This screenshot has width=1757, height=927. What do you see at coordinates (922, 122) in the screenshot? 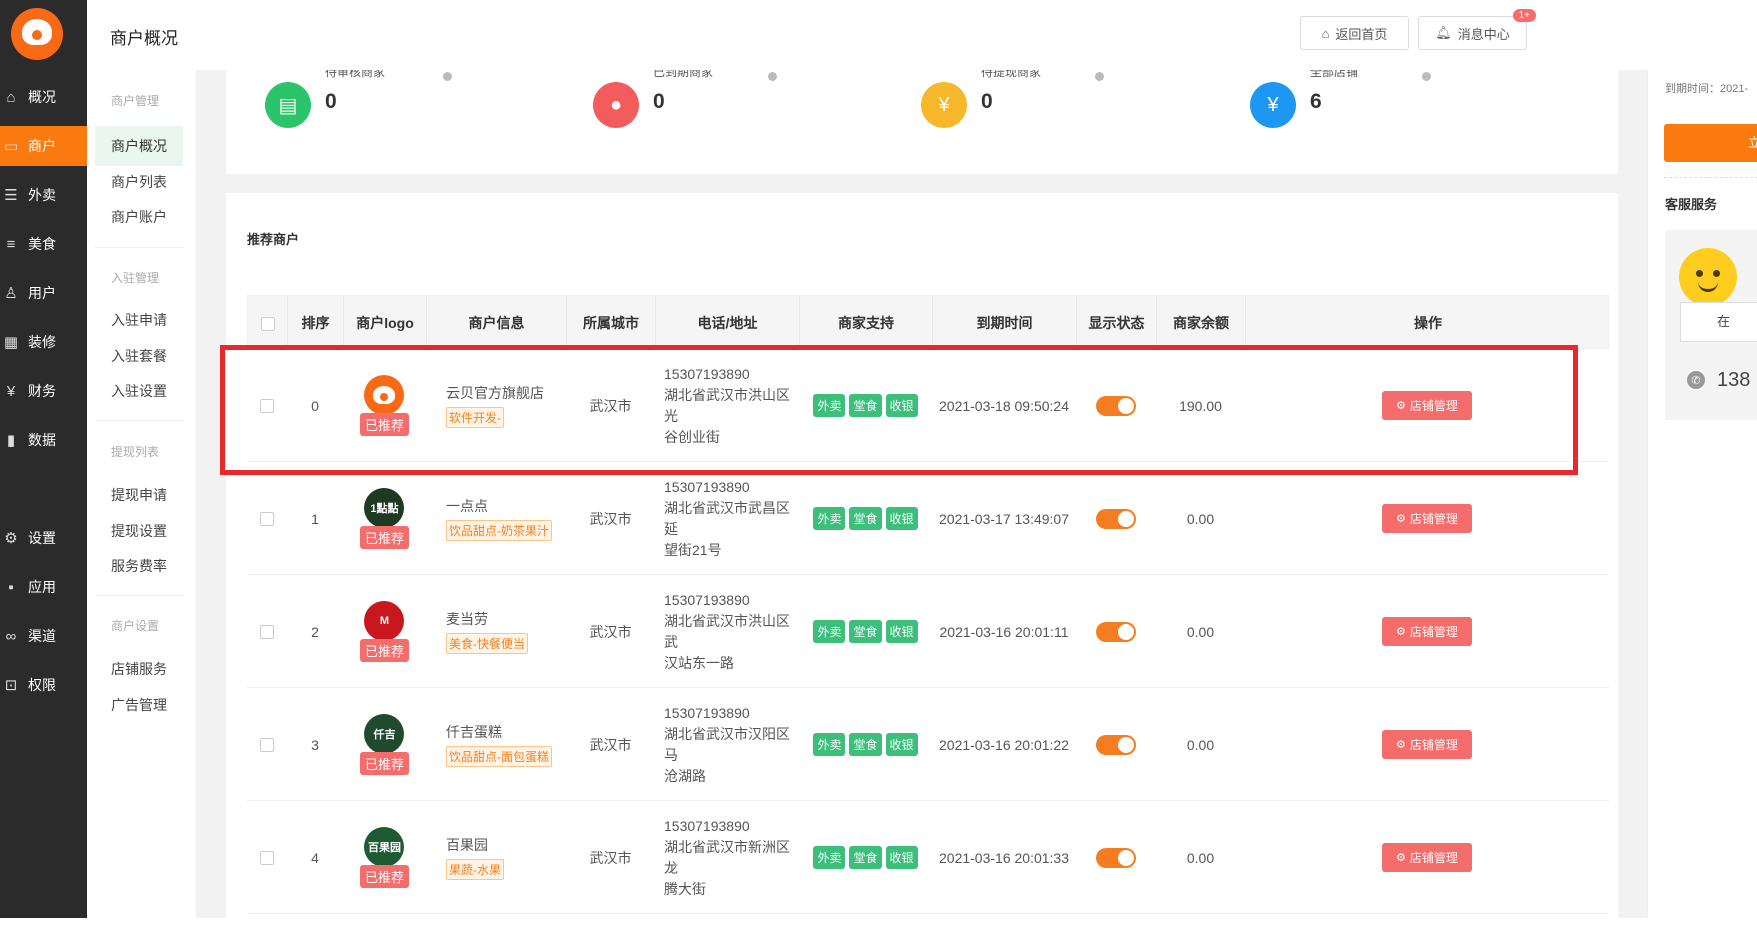
I see `stats-card` at bounding box center [922, 122].